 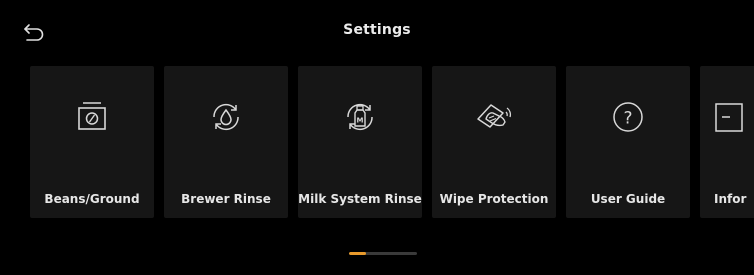 What do you see at coordinates (494, 116) in the screenshot?
I see `wipe-protection-icon` at bounding box center [494, 116].